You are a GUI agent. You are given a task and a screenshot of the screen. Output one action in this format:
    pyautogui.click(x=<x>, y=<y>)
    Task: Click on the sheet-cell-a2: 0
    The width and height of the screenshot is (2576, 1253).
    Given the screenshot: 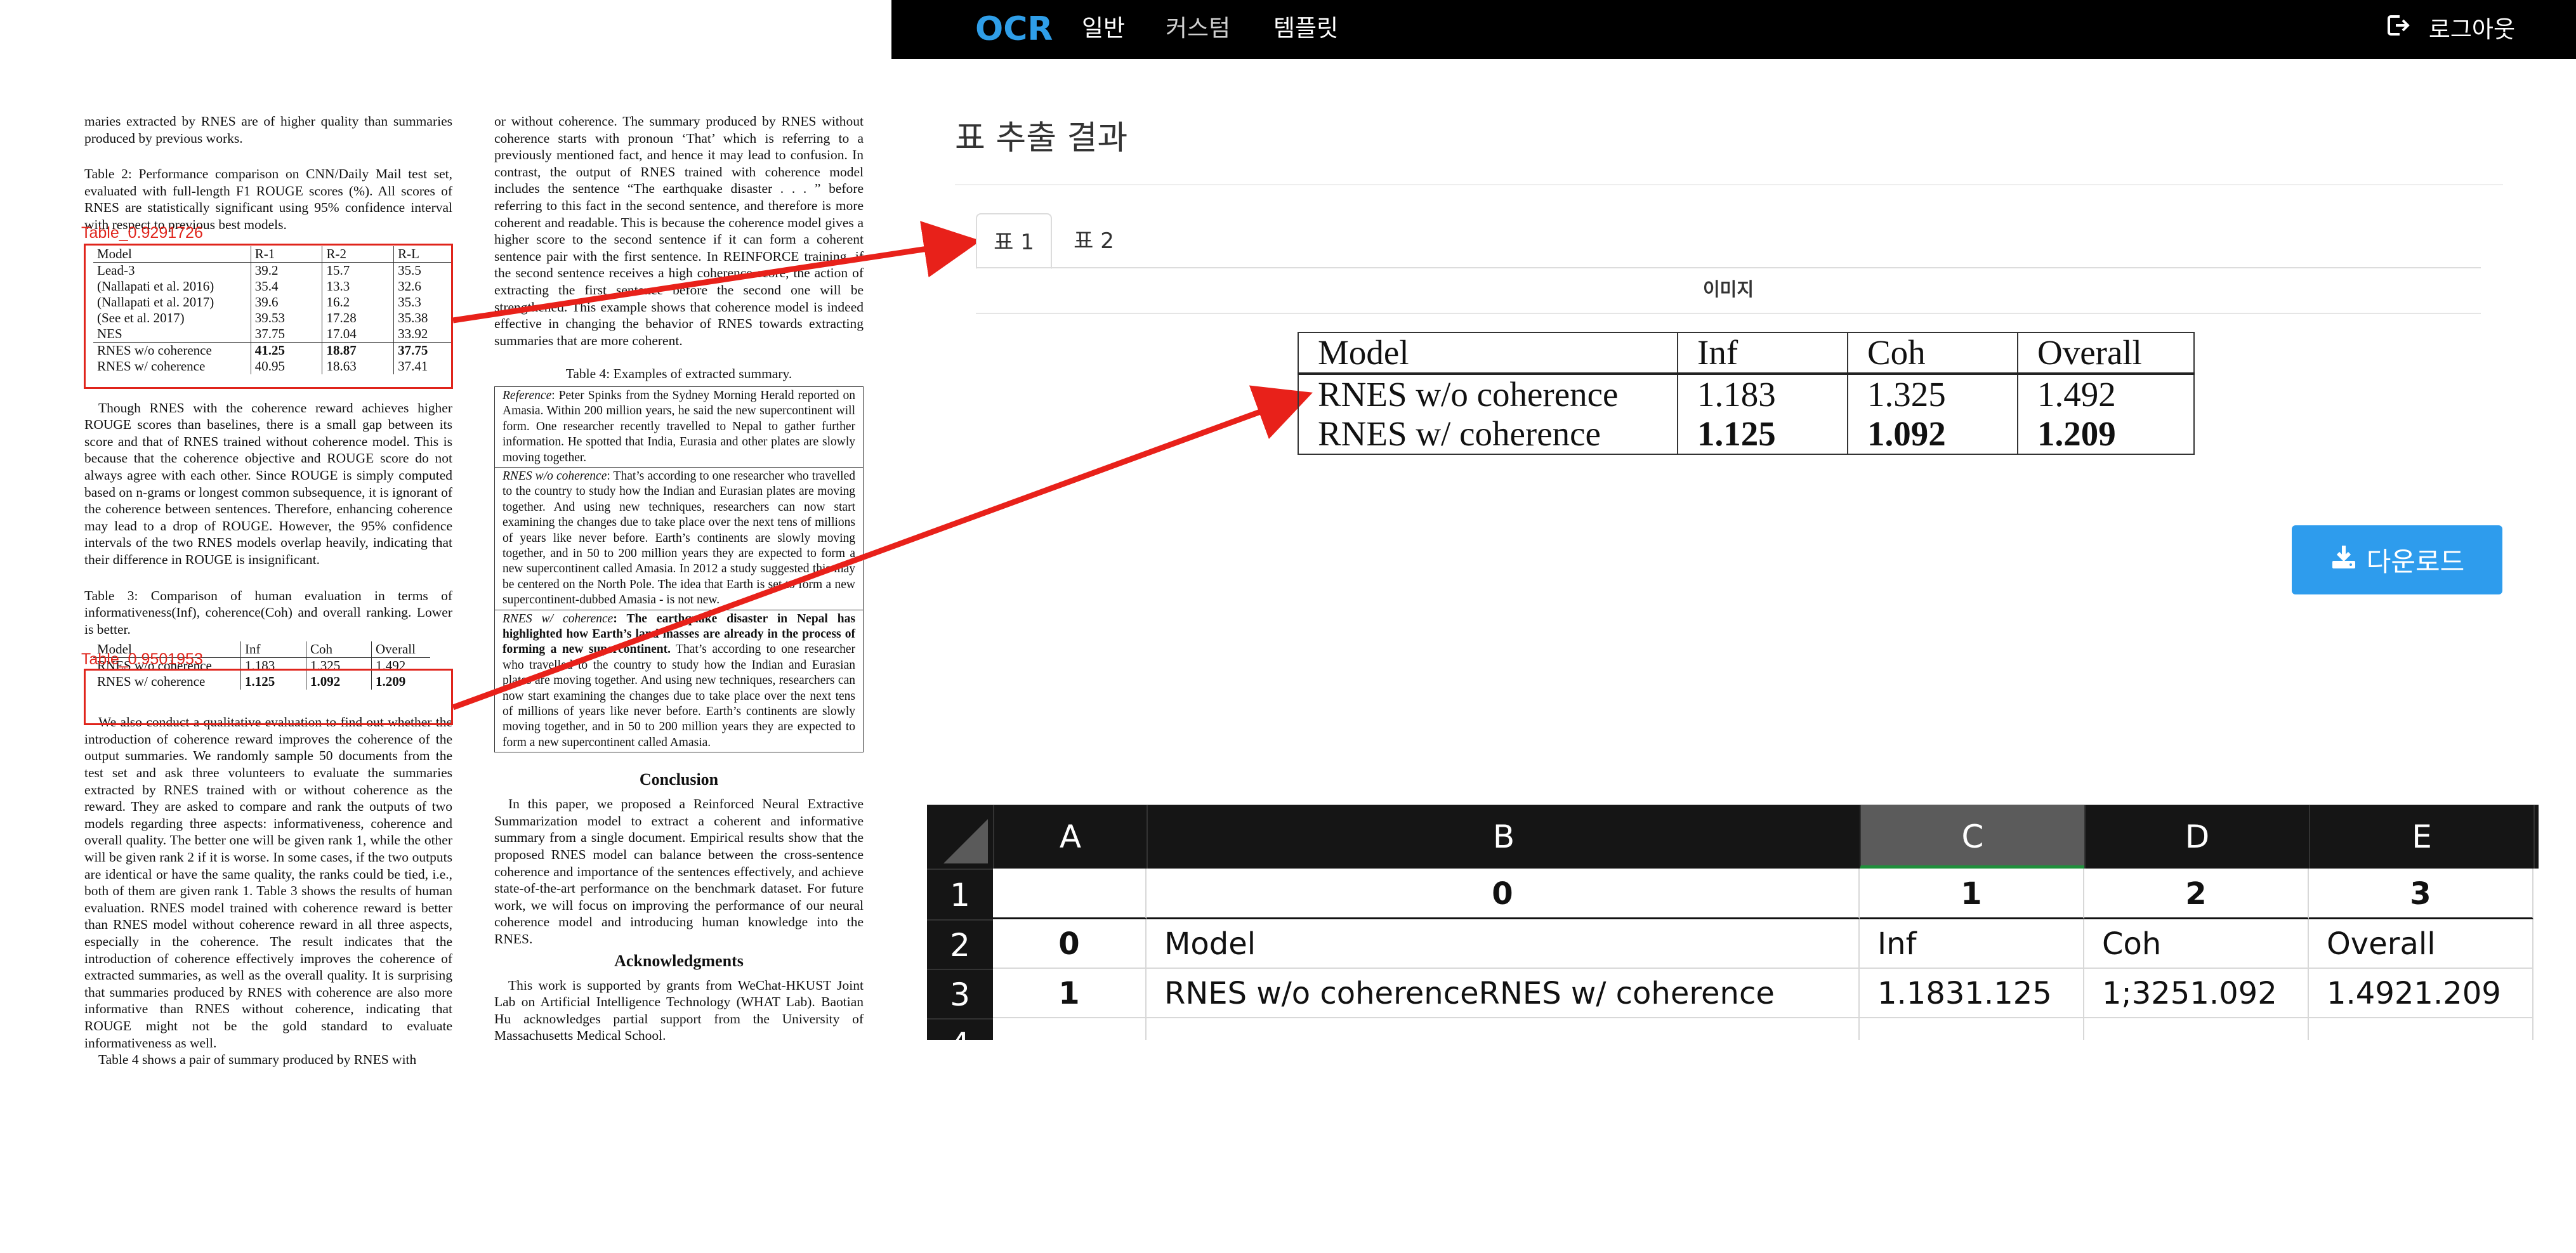 What is the action you would take?
    pyautogui.click(x=1070, y=944)
    